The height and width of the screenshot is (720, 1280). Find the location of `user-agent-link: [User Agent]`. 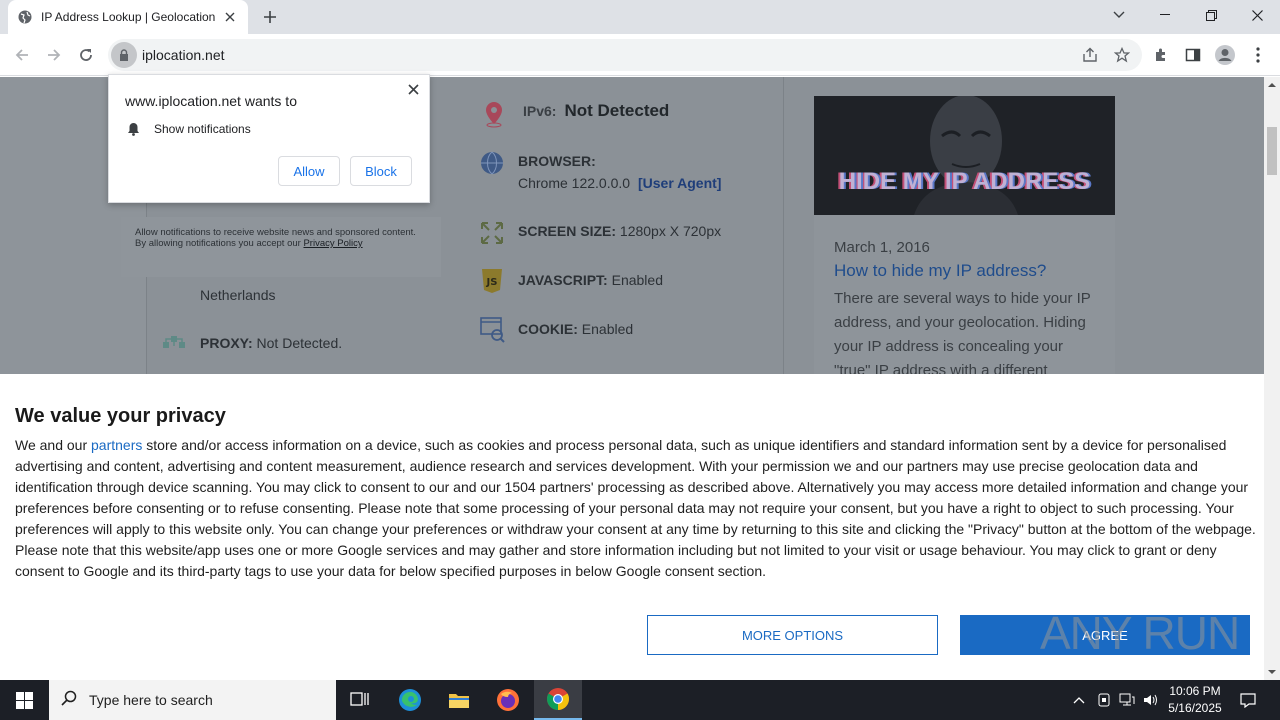

user-agent-link: [User Agent] is located at coordinates (680, 183).